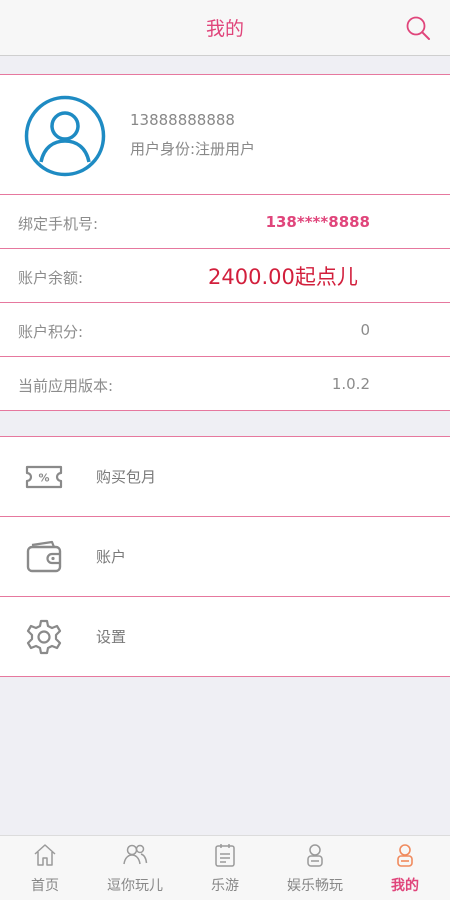 This screenshot has width=450, height=900. What do you see at coordinates (315, 868) in the screenshot?
I see `tab-entertainment: 娱乐畅玩` at bounding box center [315, 868].